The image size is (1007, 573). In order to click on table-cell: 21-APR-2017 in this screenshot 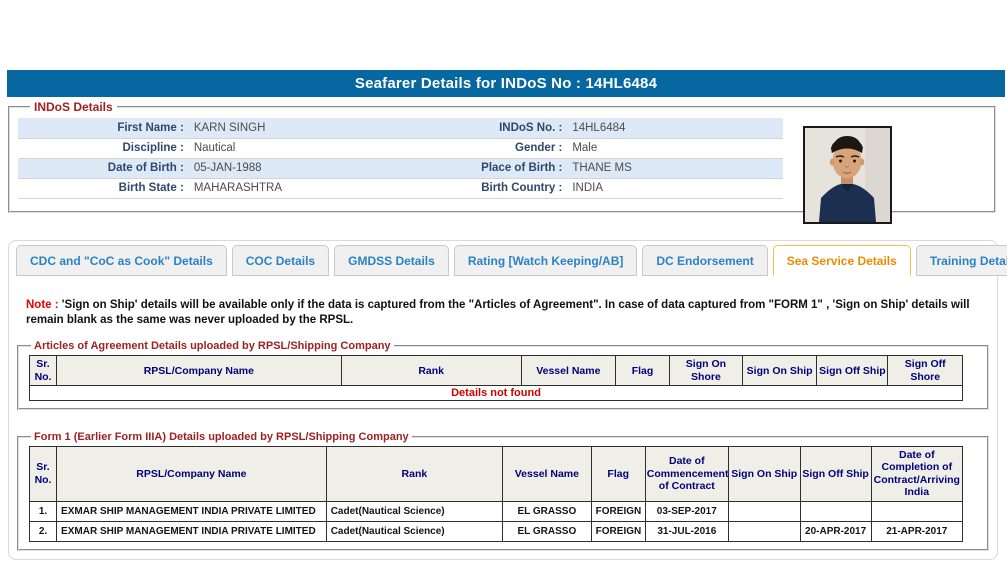, I will do `click(917, 531)`.